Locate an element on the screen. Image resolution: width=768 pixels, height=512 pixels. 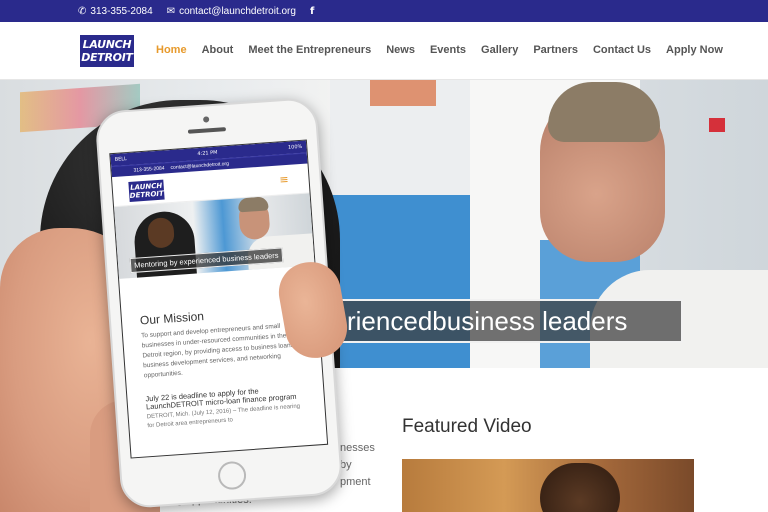
mobile-hero-hair-right is located at coordinates (253, 204).